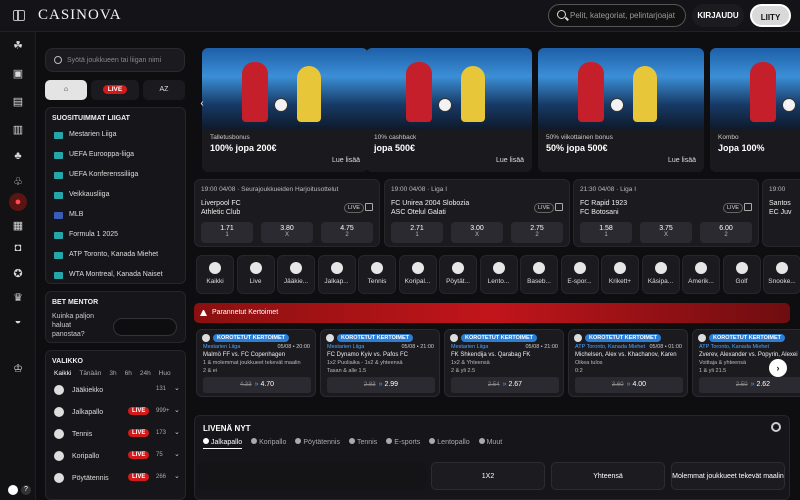 Image resolution: width=800 pixels, height=500 pixels. What do you see at coordinates (115, 135) in the screenshot?
I see `league-item: Mestarien Liiga` at bounding box center [115, 135].